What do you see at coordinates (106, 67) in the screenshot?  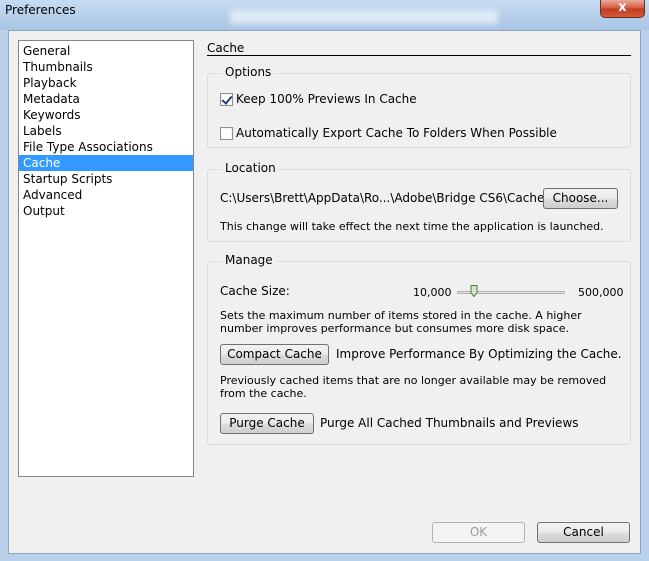 I see `nav-item-thumbnails: Thumbnails` at bounding box center [106, 67].